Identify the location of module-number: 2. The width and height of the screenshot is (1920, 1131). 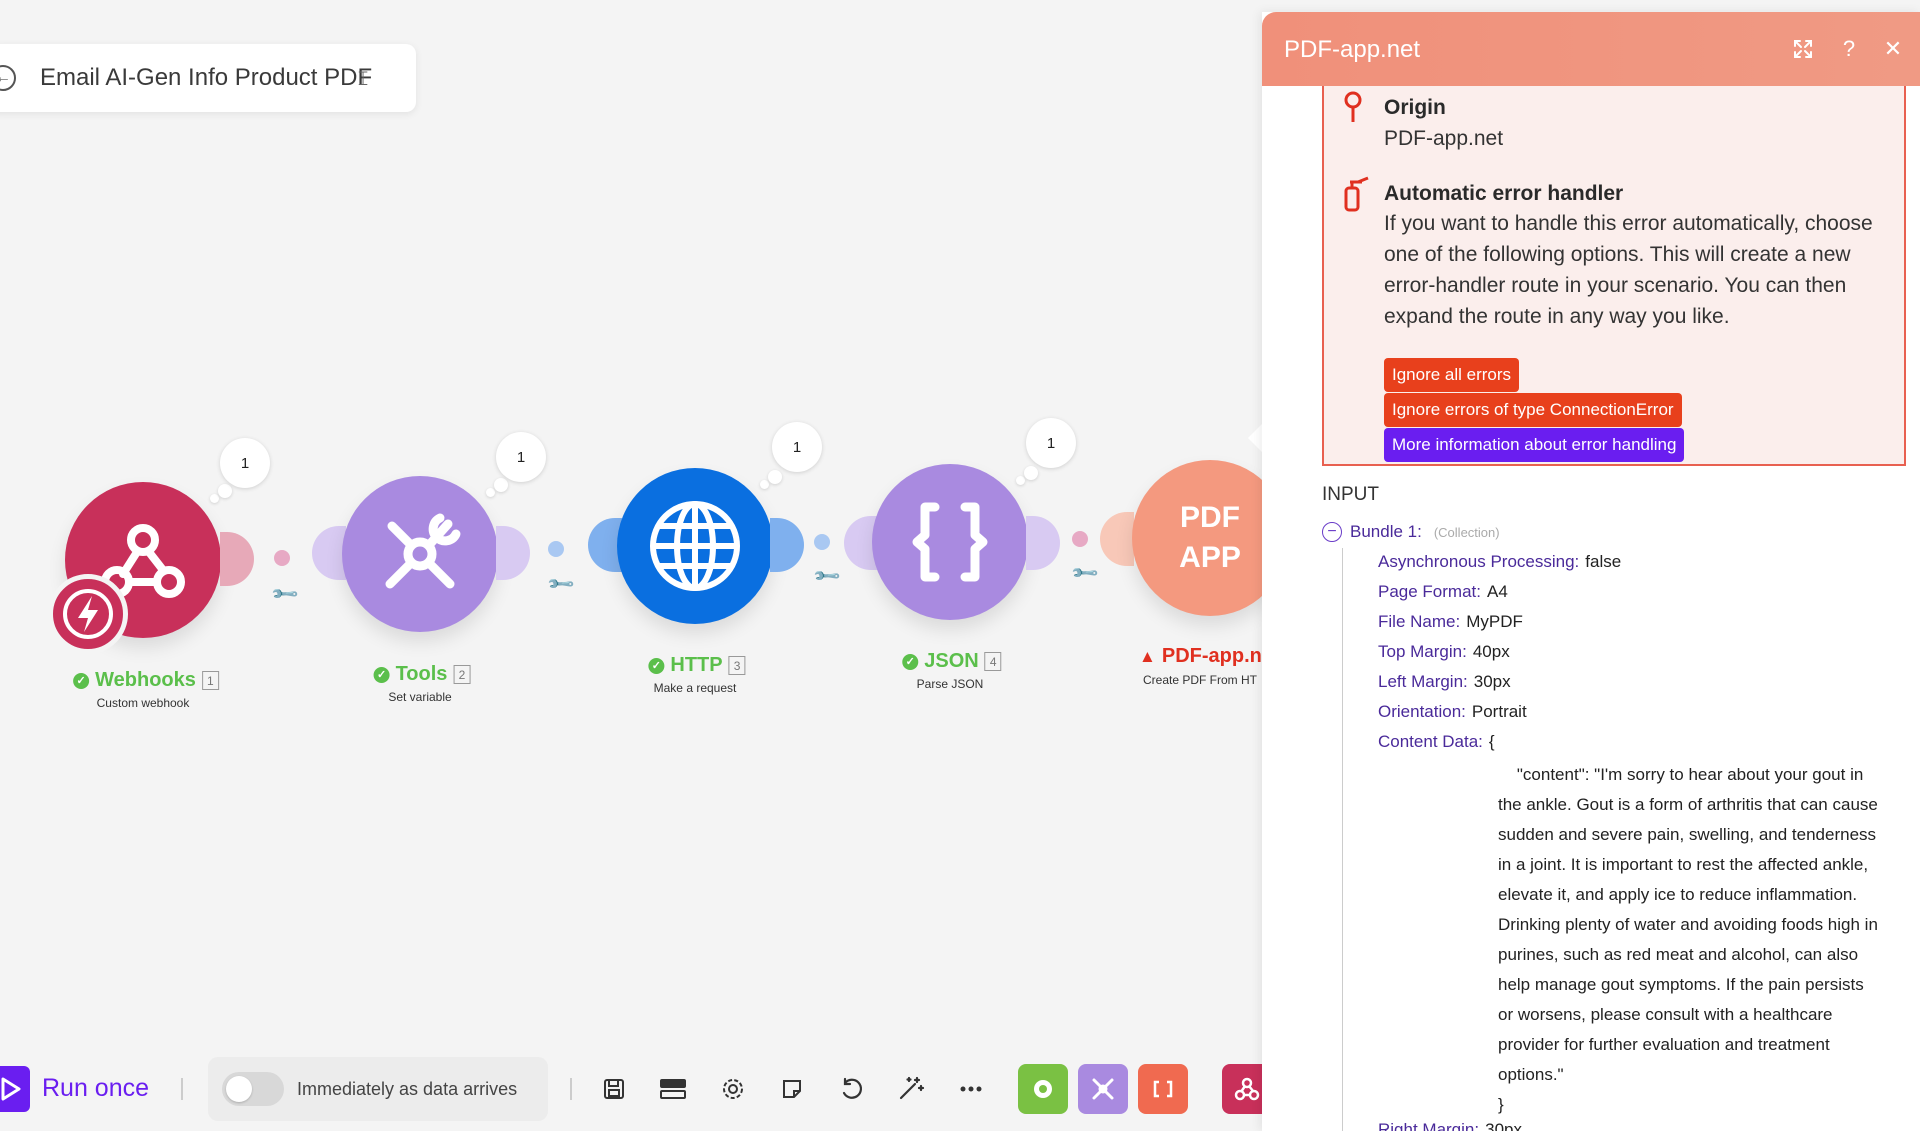
(462, 674).